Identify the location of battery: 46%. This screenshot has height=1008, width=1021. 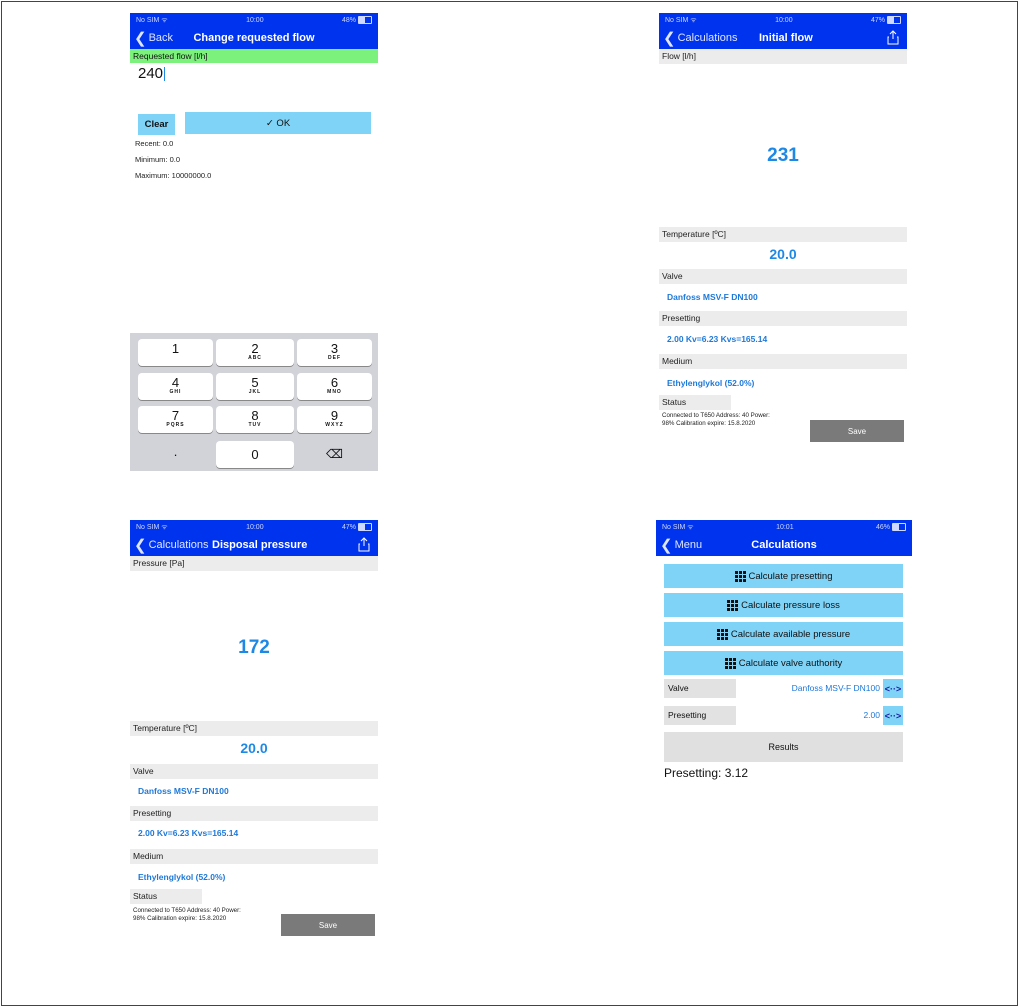
(891, 527).